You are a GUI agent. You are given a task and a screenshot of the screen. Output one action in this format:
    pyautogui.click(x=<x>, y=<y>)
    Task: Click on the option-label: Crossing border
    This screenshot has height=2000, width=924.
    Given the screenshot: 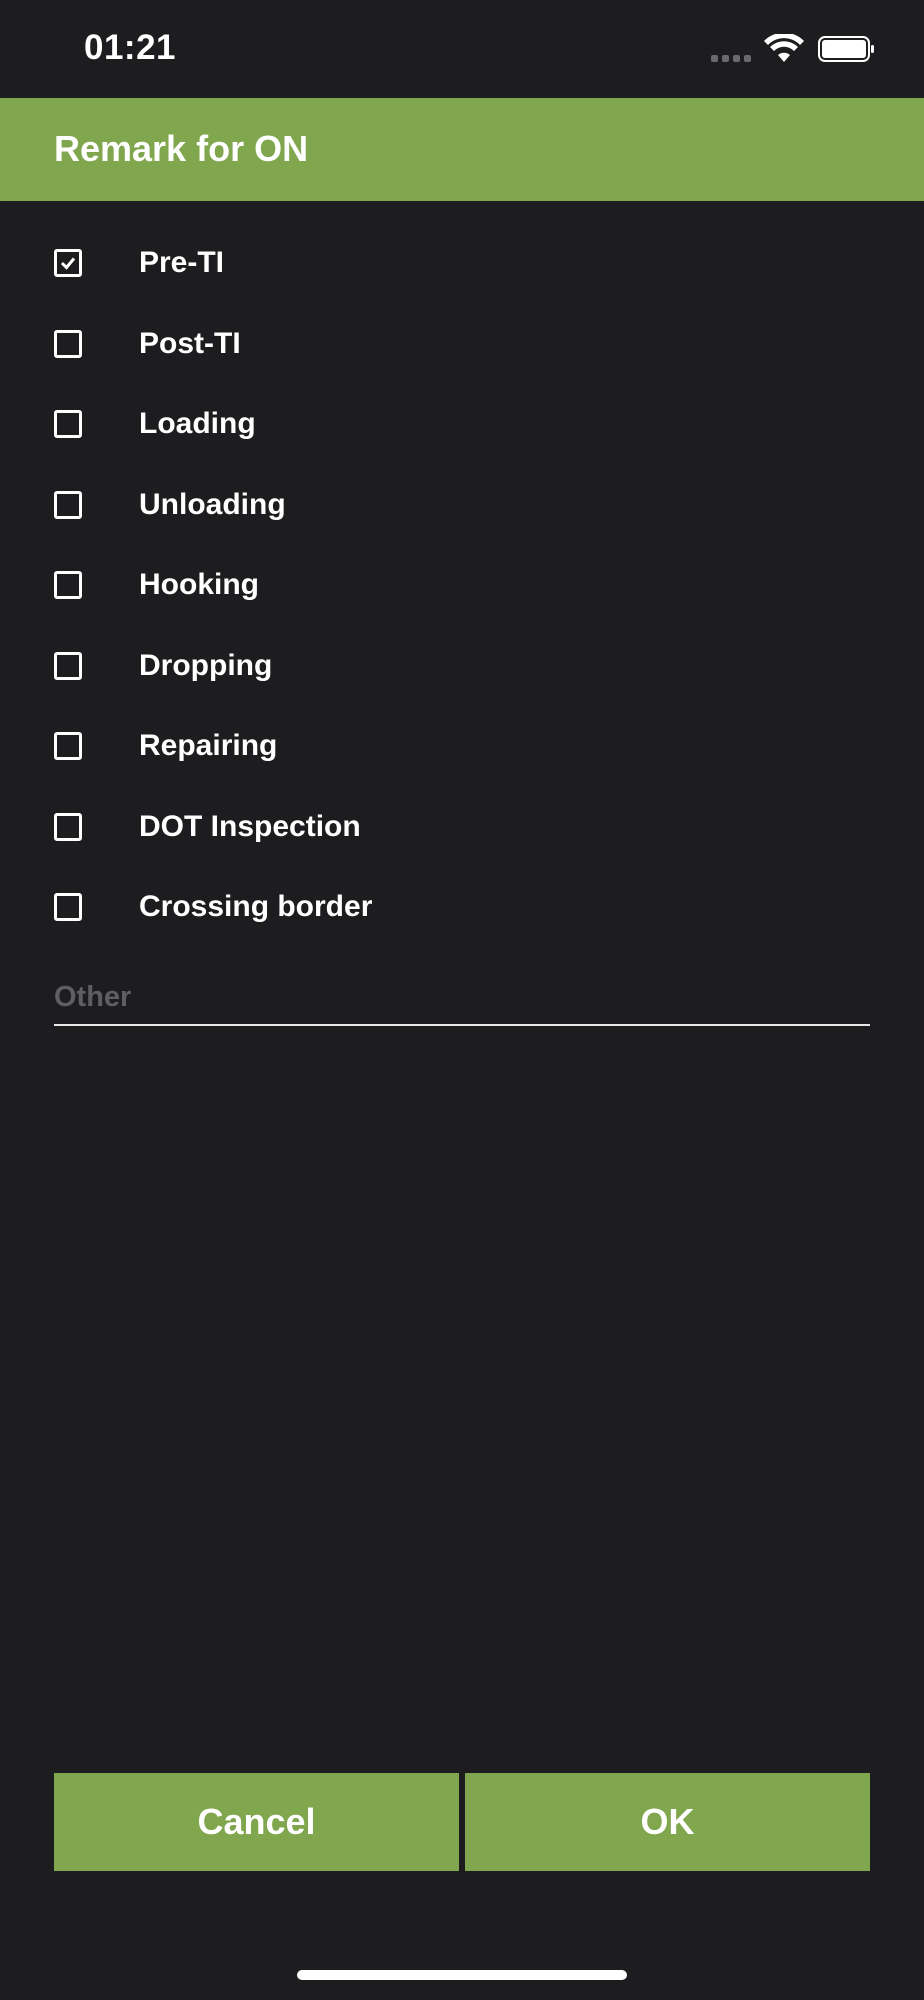 What is the action you would take?
    pyautogui.click(x=256, y=907)
    